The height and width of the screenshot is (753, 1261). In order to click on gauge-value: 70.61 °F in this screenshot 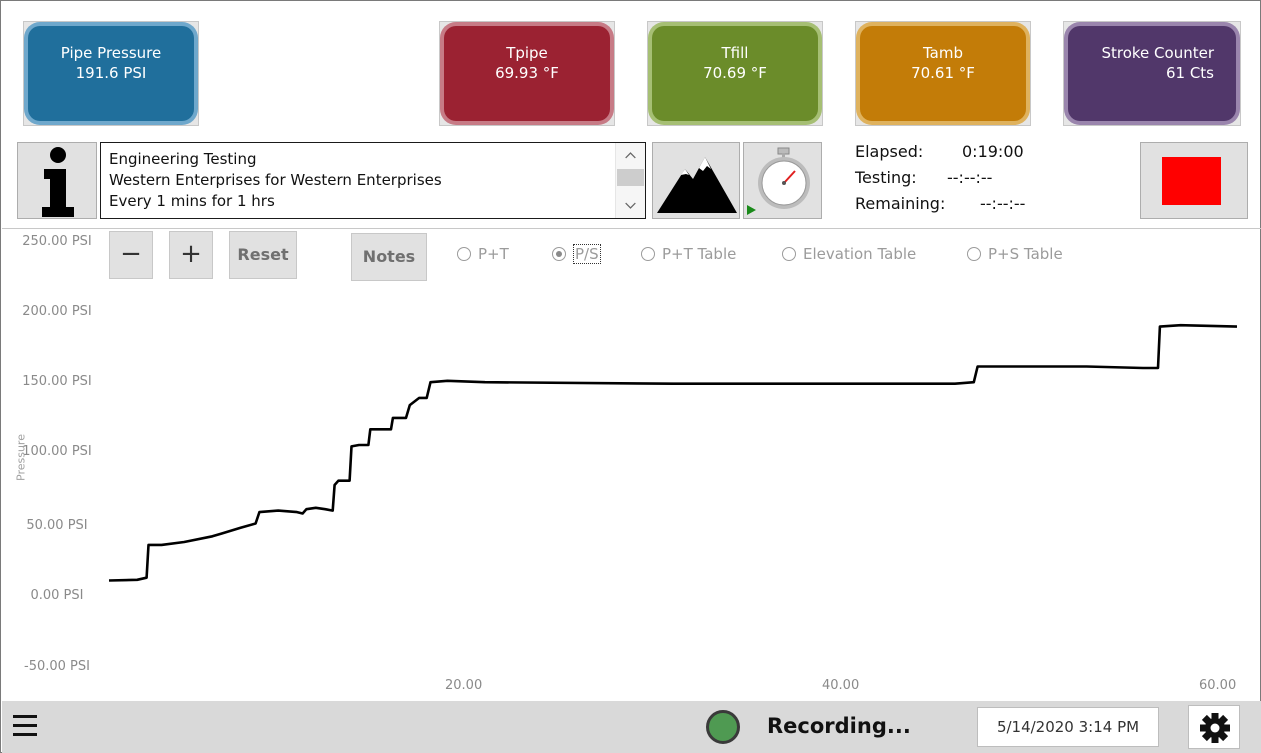, I will do `click(943, 73)`.